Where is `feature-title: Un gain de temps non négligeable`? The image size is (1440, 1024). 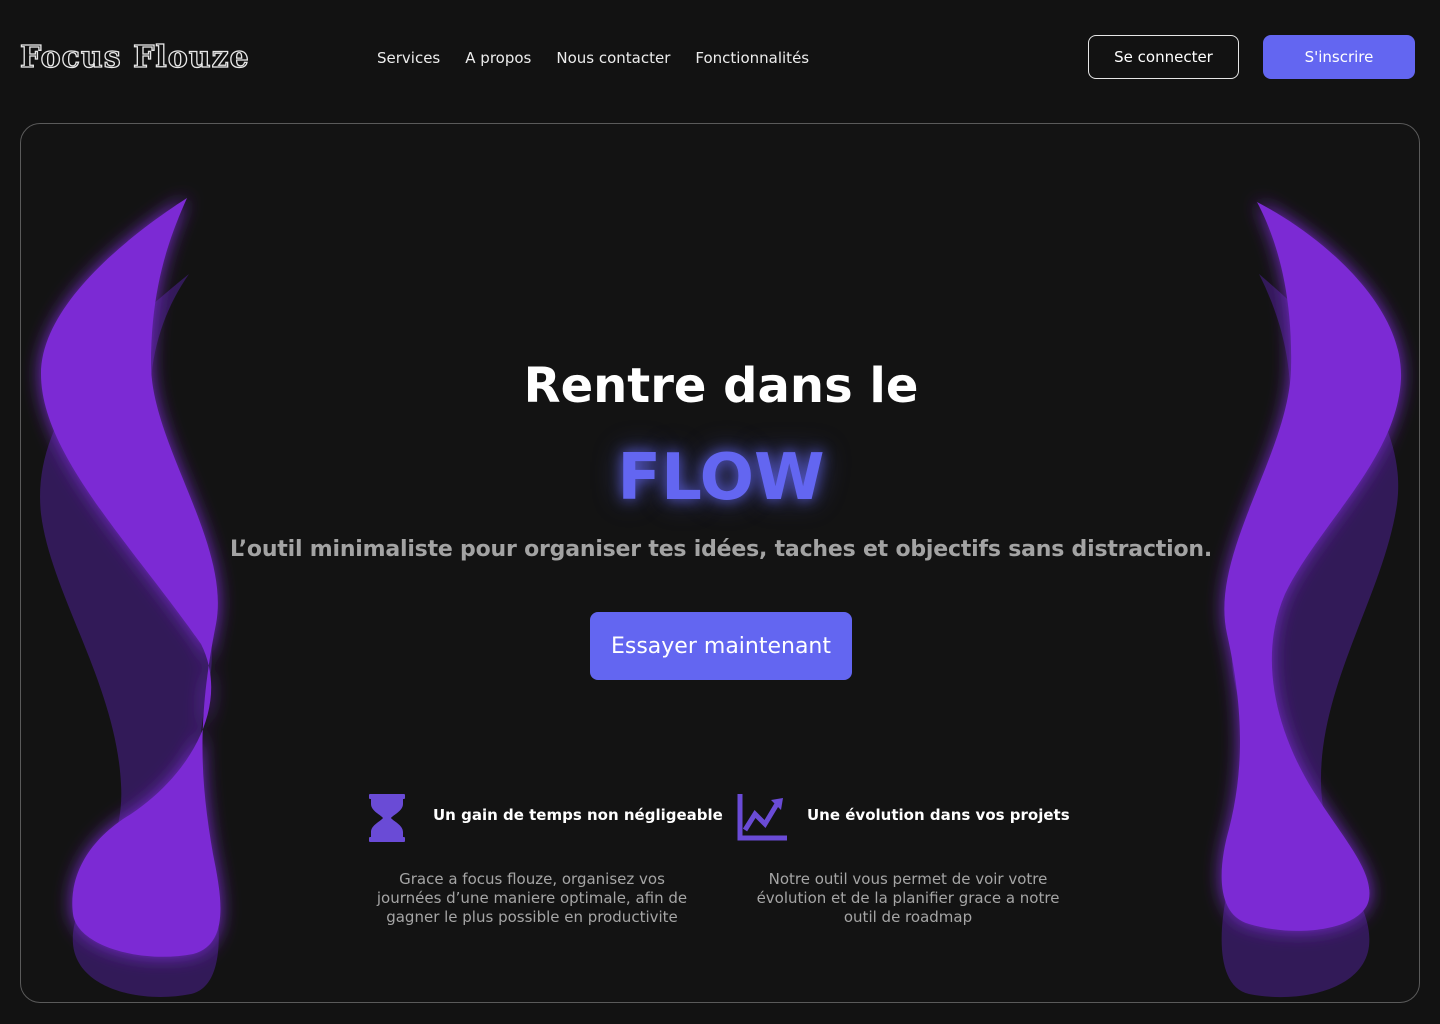 feature-title: Un gain de temps non négligeable is located at coordinates (578, 815).